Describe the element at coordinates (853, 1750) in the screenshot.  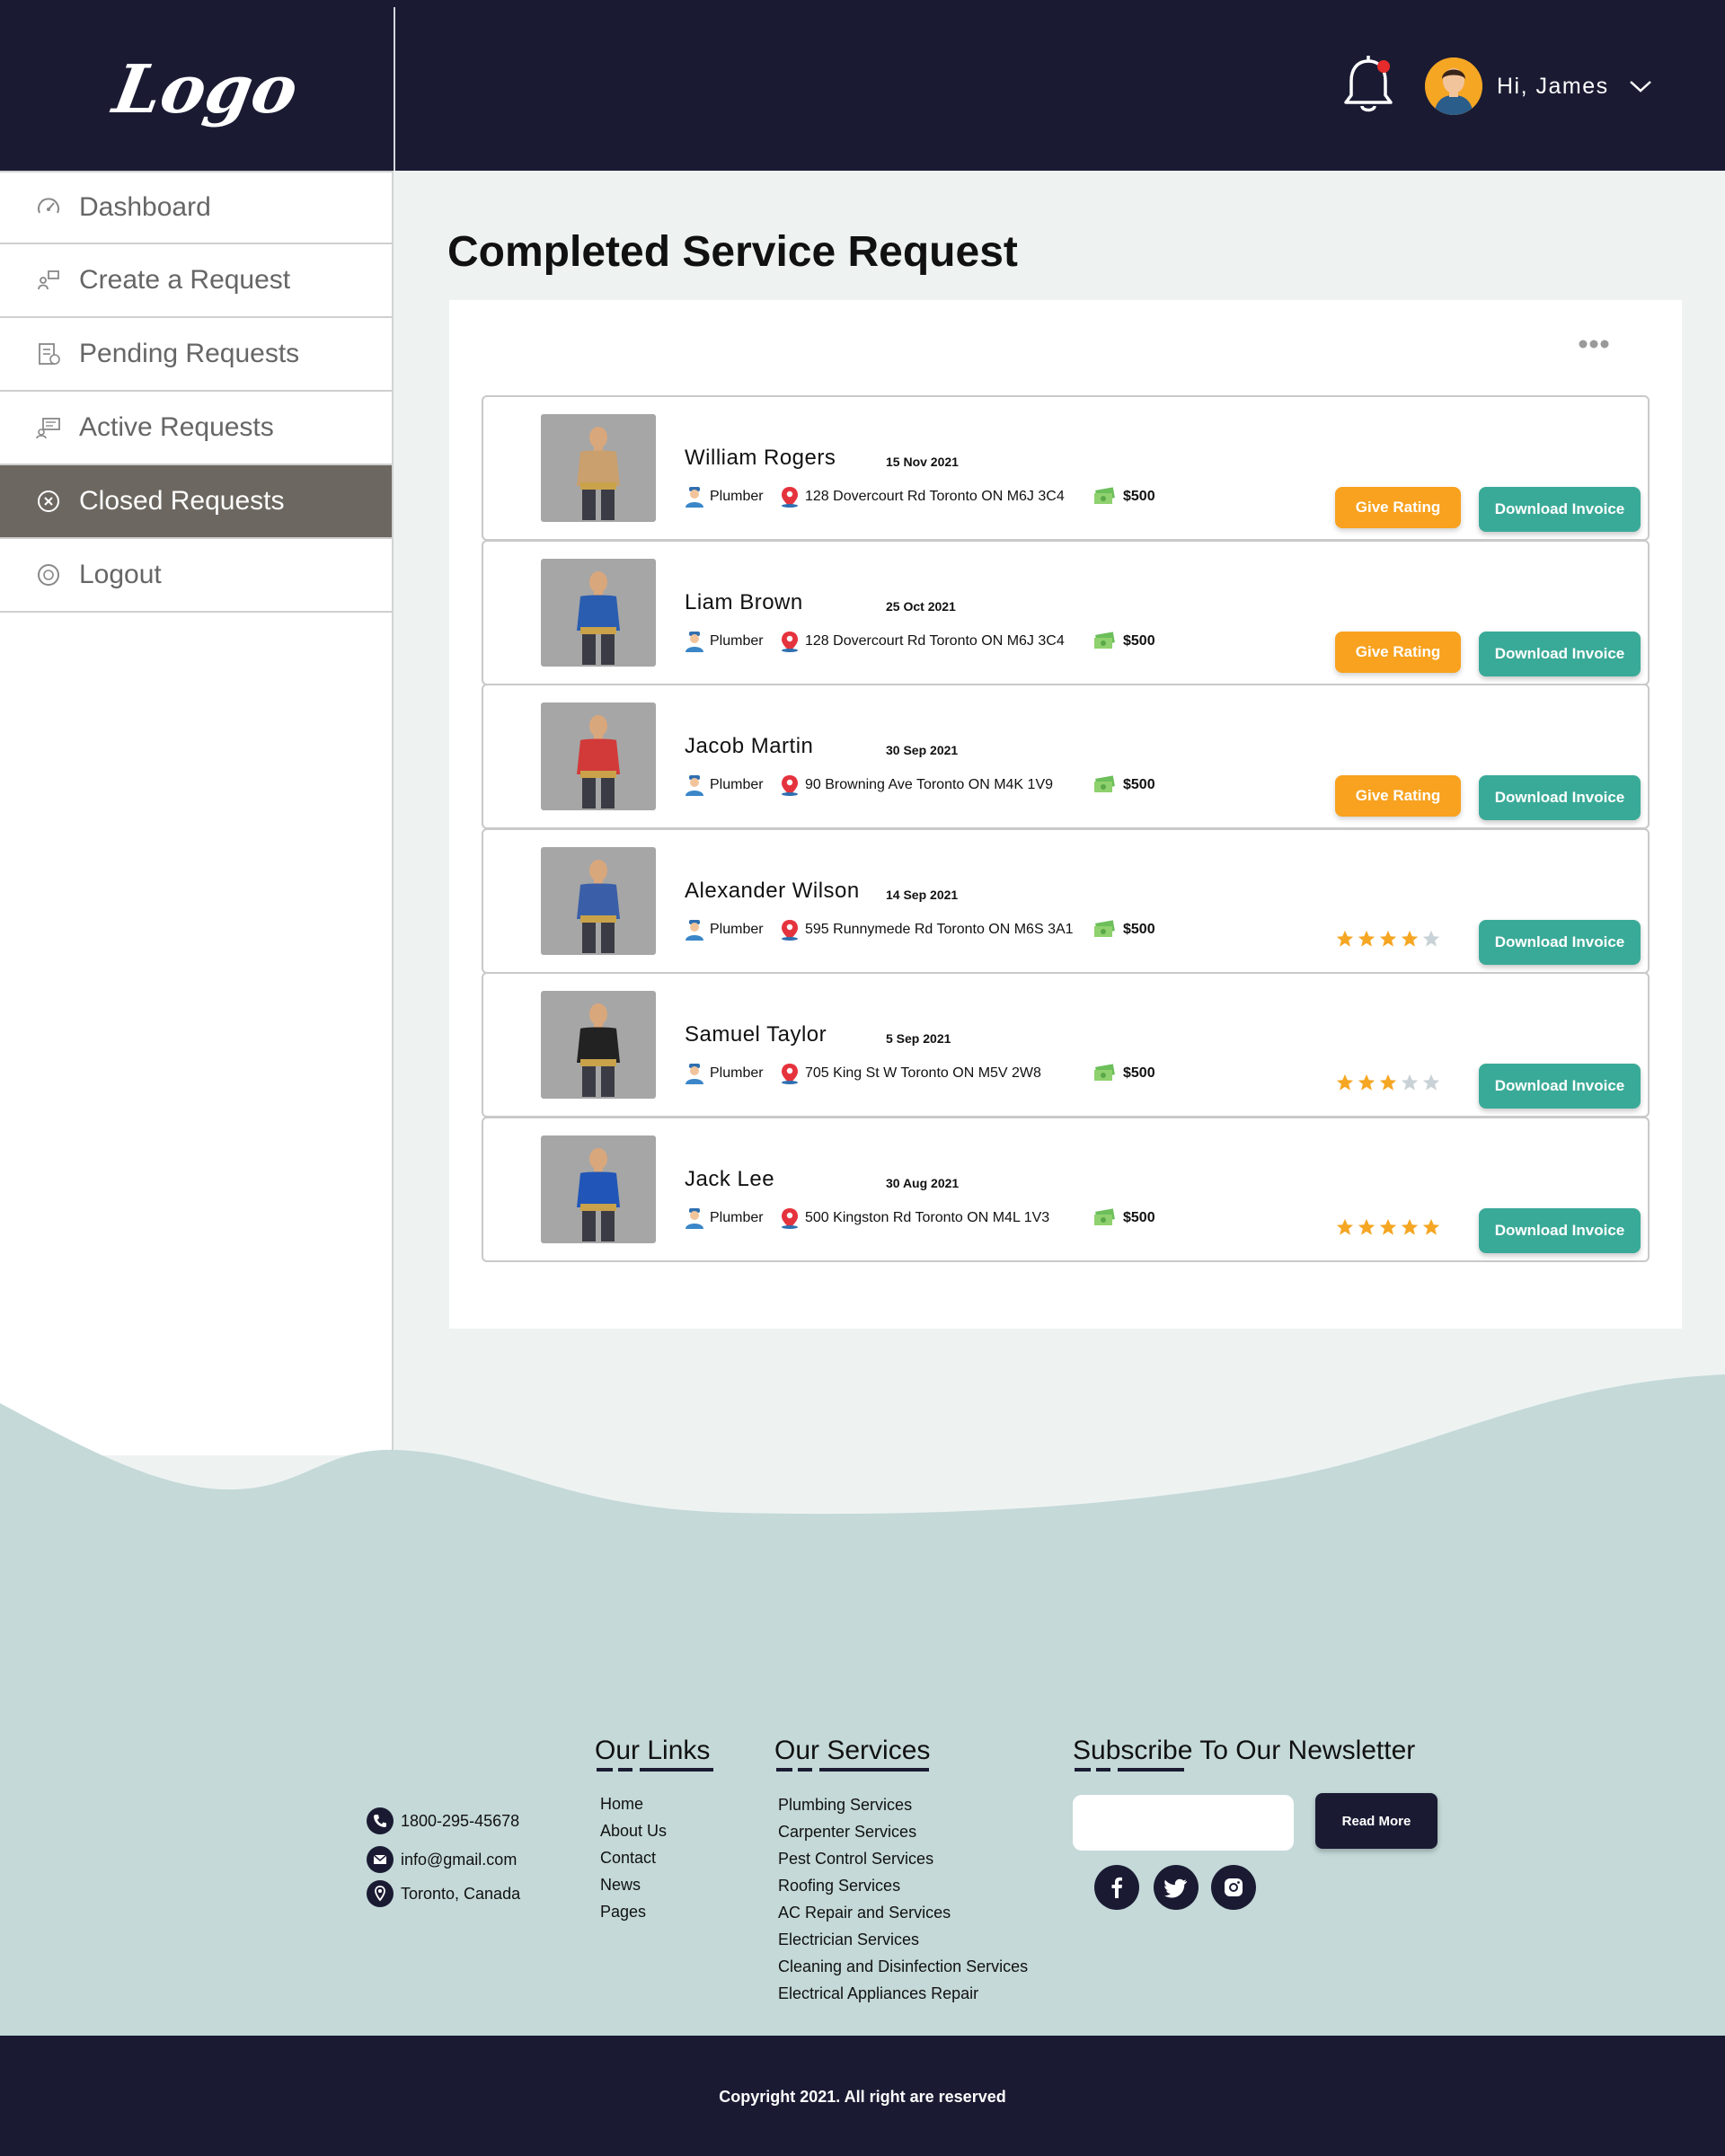
I see `services-title: Our Services` at that location.